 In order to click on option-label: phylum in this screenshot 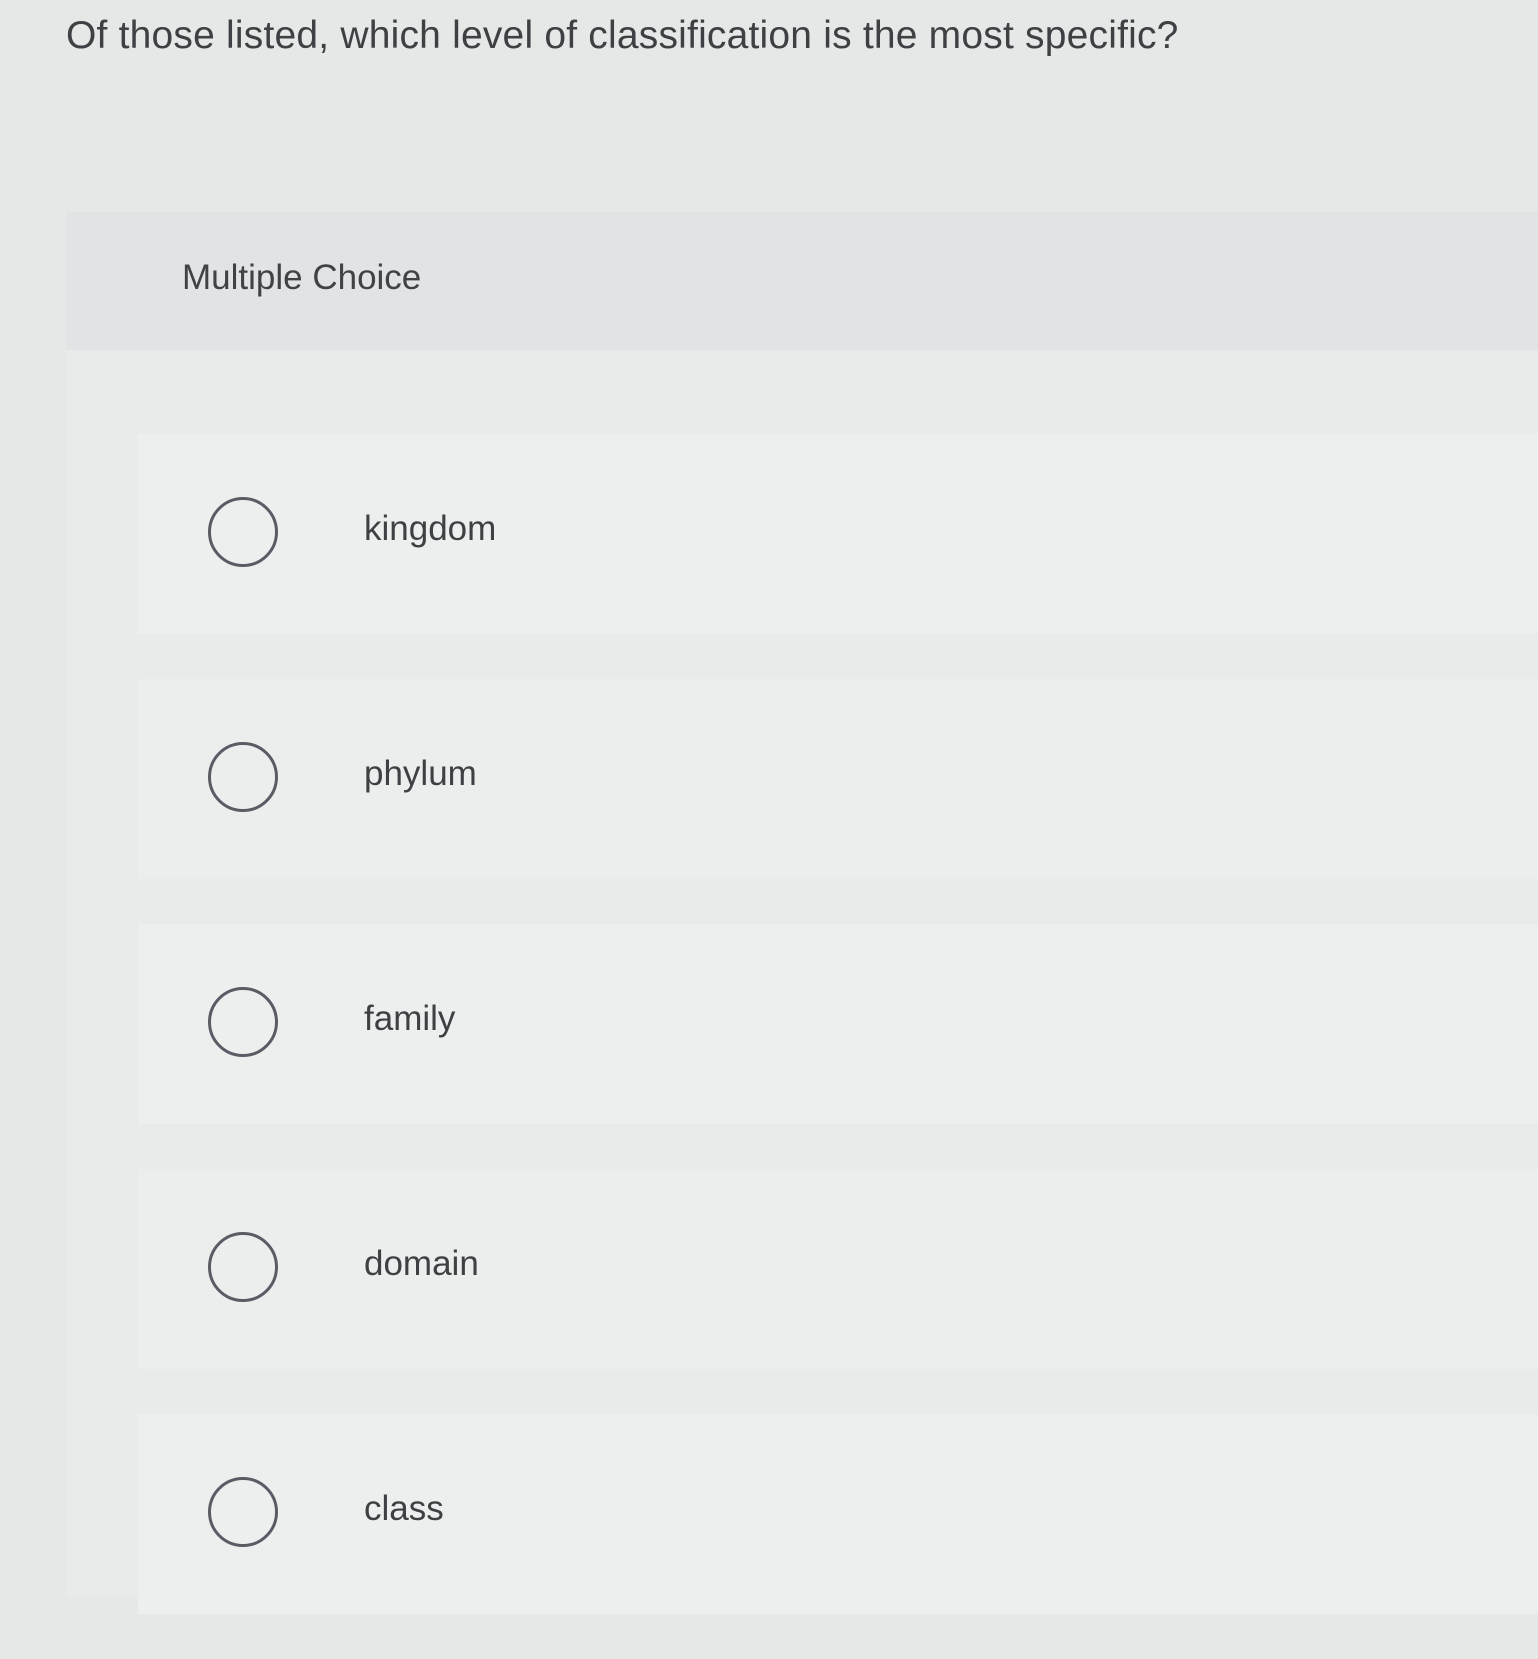, I will do `click(420, 774)`.